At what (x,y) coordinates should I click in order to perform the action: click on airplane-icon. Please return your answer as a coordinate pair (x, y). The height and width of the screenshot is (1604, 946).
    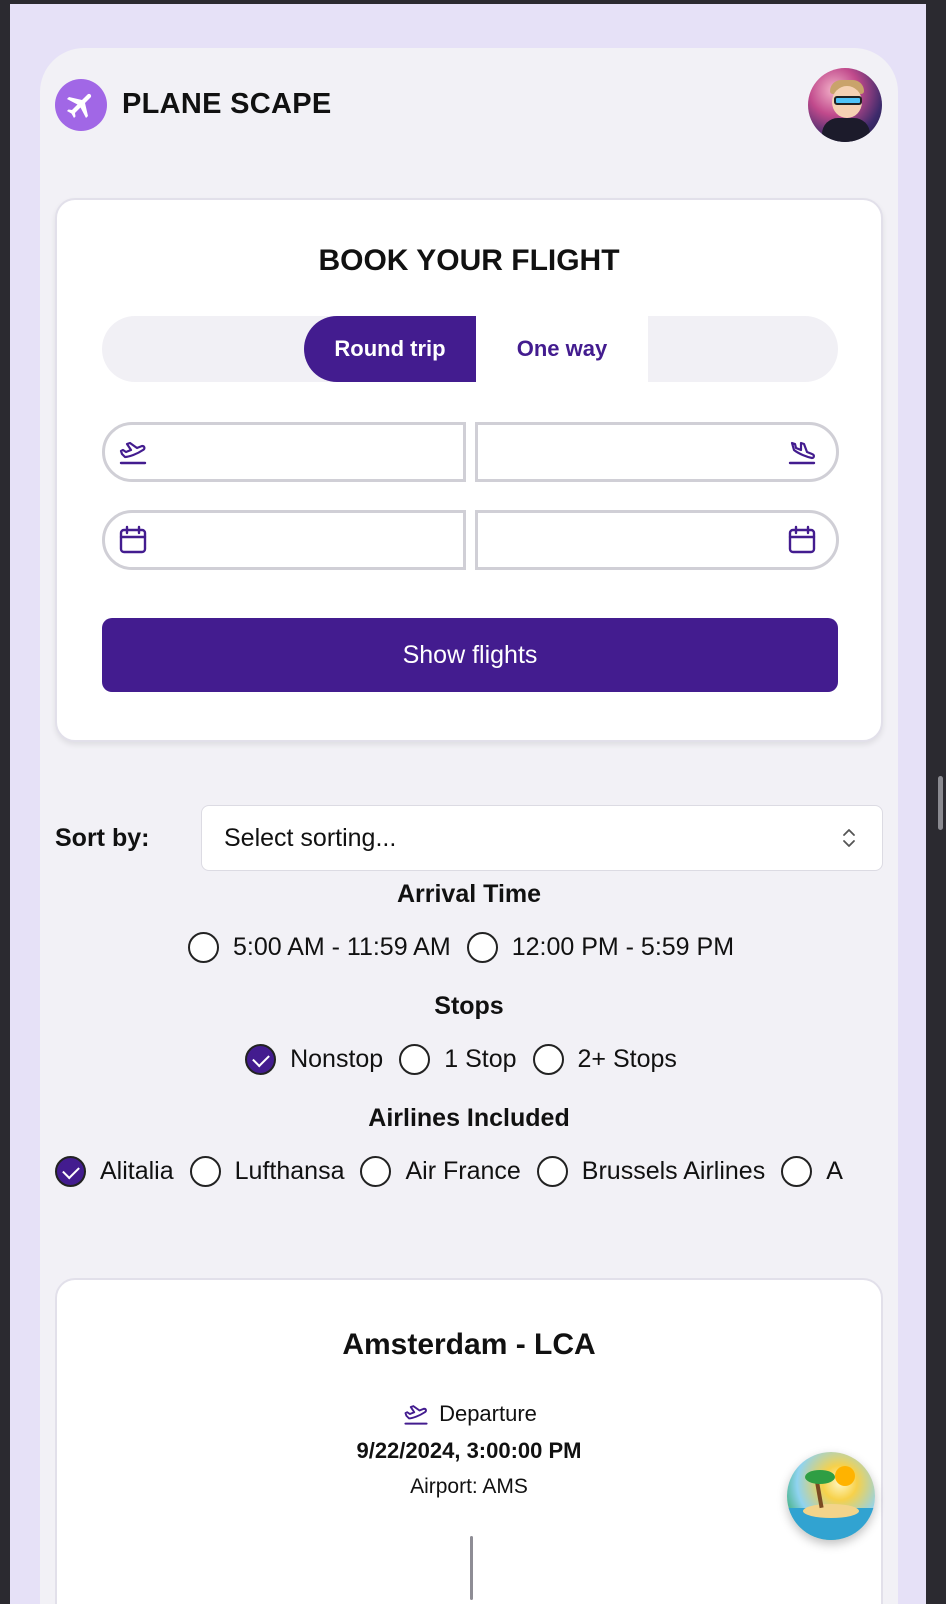
    Looking at the image, I should click on (81, 105).